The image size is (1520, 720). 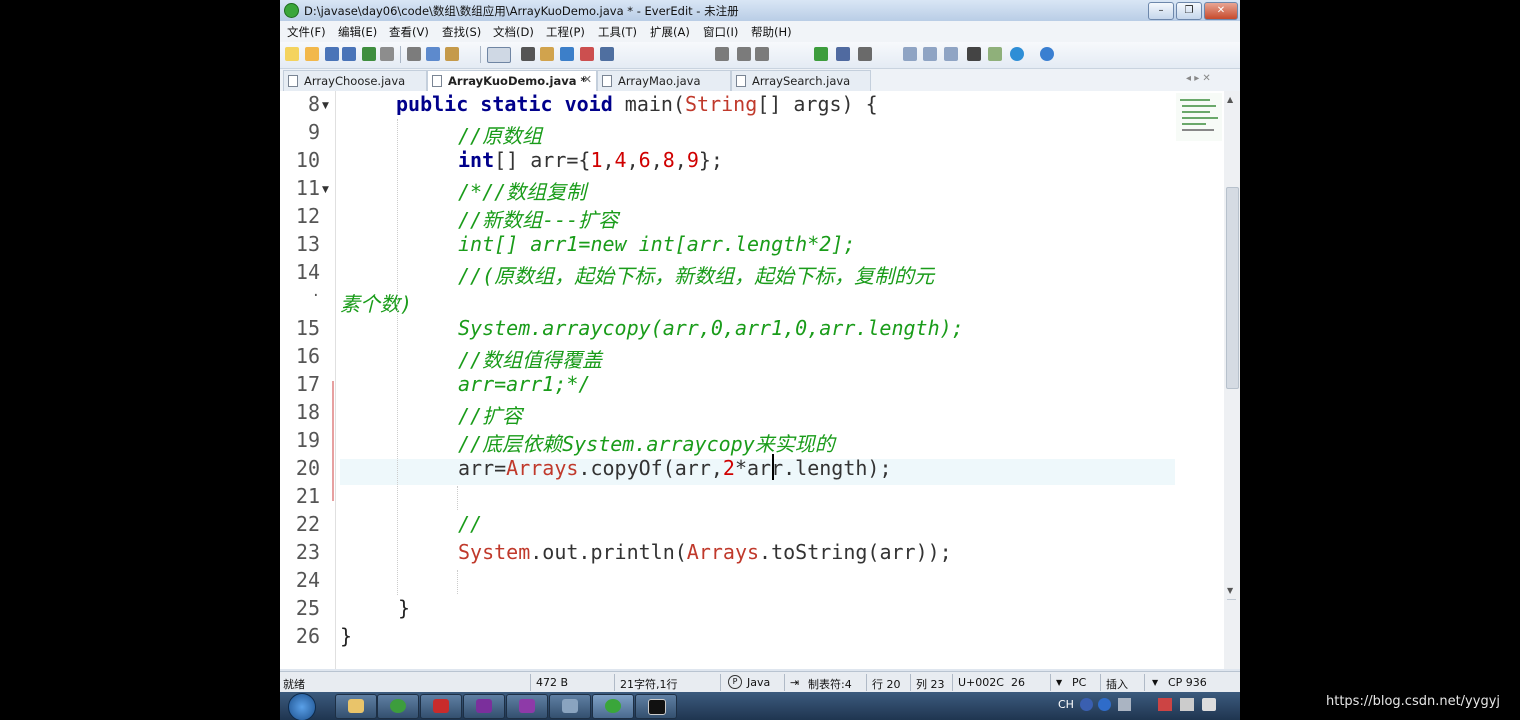 What do you see at coordinates (758, 682) in the screenshot?
I see `status-language: Java` at bounding box center [758, 682].